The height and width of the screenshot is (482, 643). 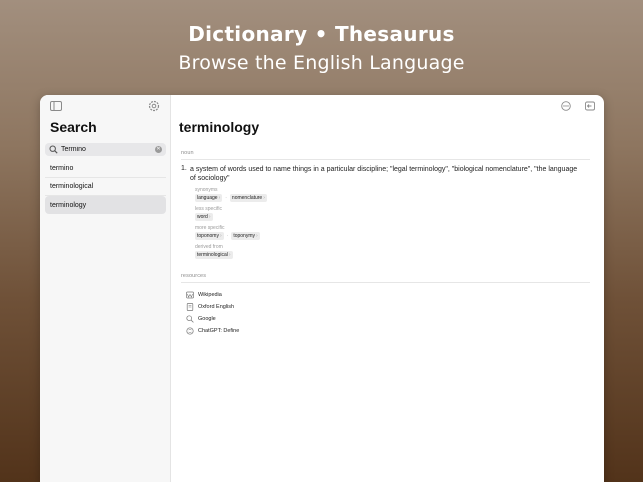 What do you see at coordinates (73, 127) in the screenshot?
I see `sidebar-title: Search` at bounding box center [73, 127].